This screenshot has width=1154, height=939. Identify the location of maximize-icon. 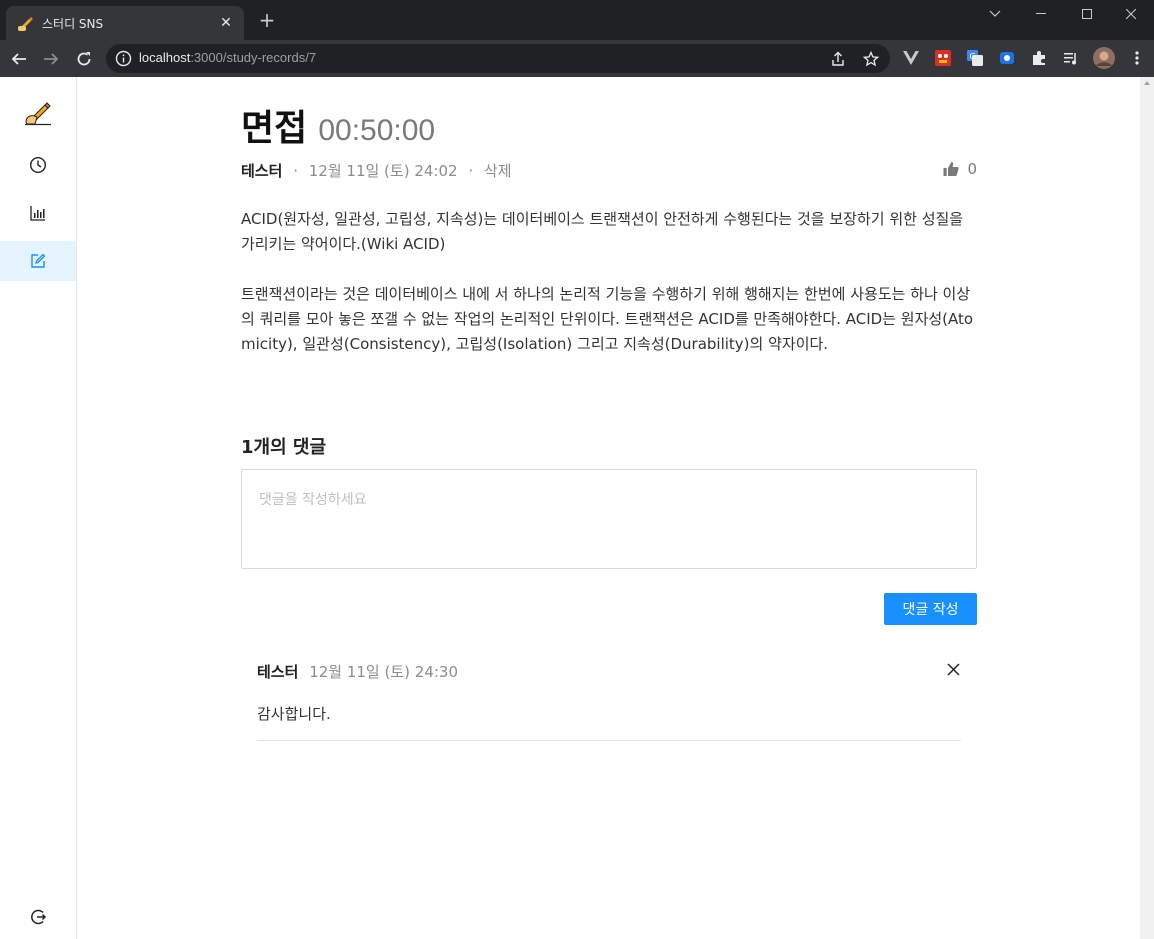
(1087, 14).